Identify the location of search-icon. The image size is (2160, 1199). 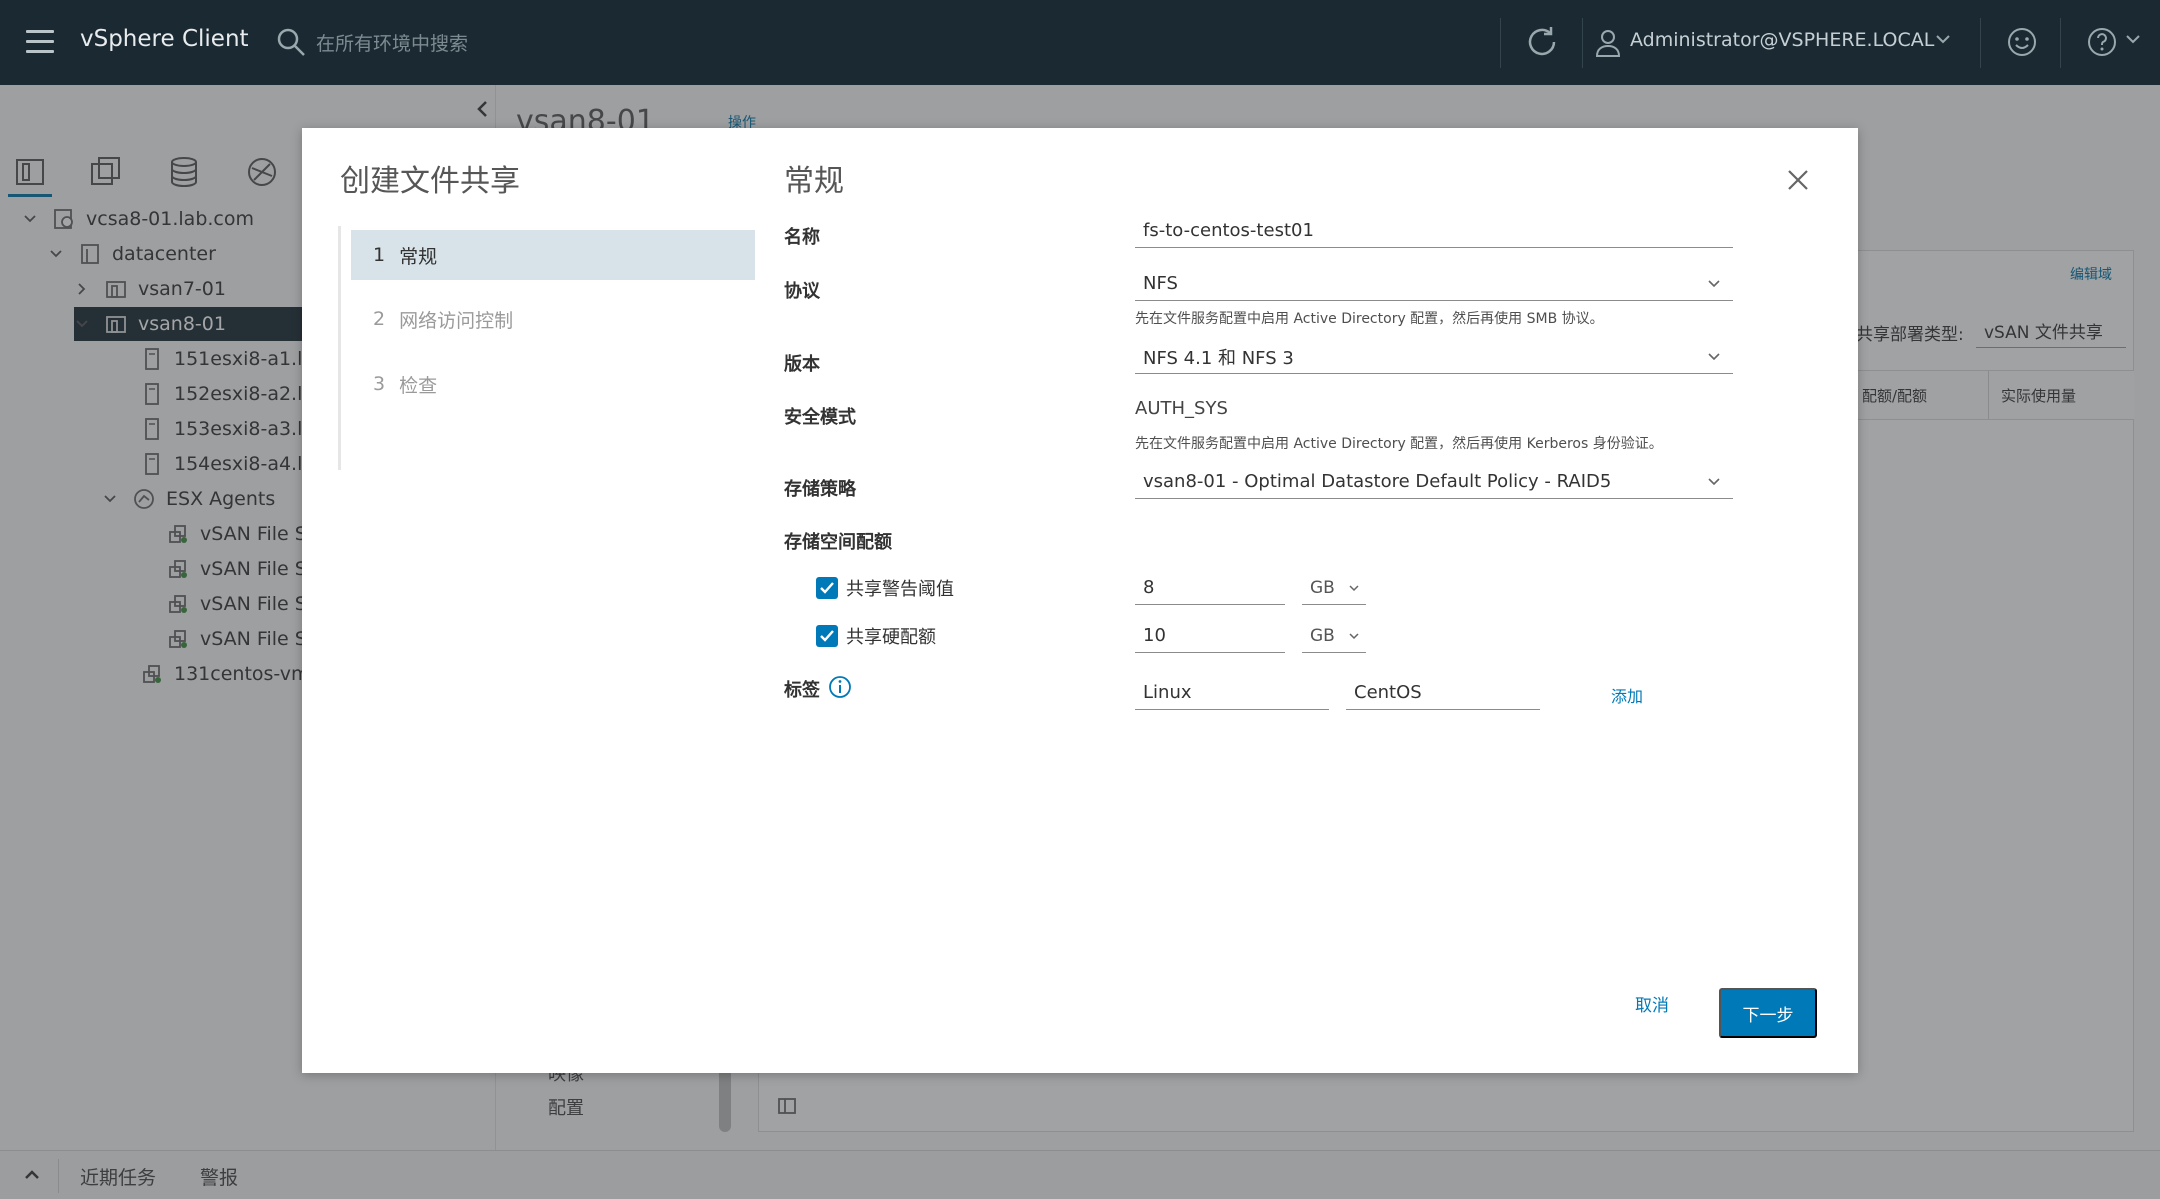
(291, 42).